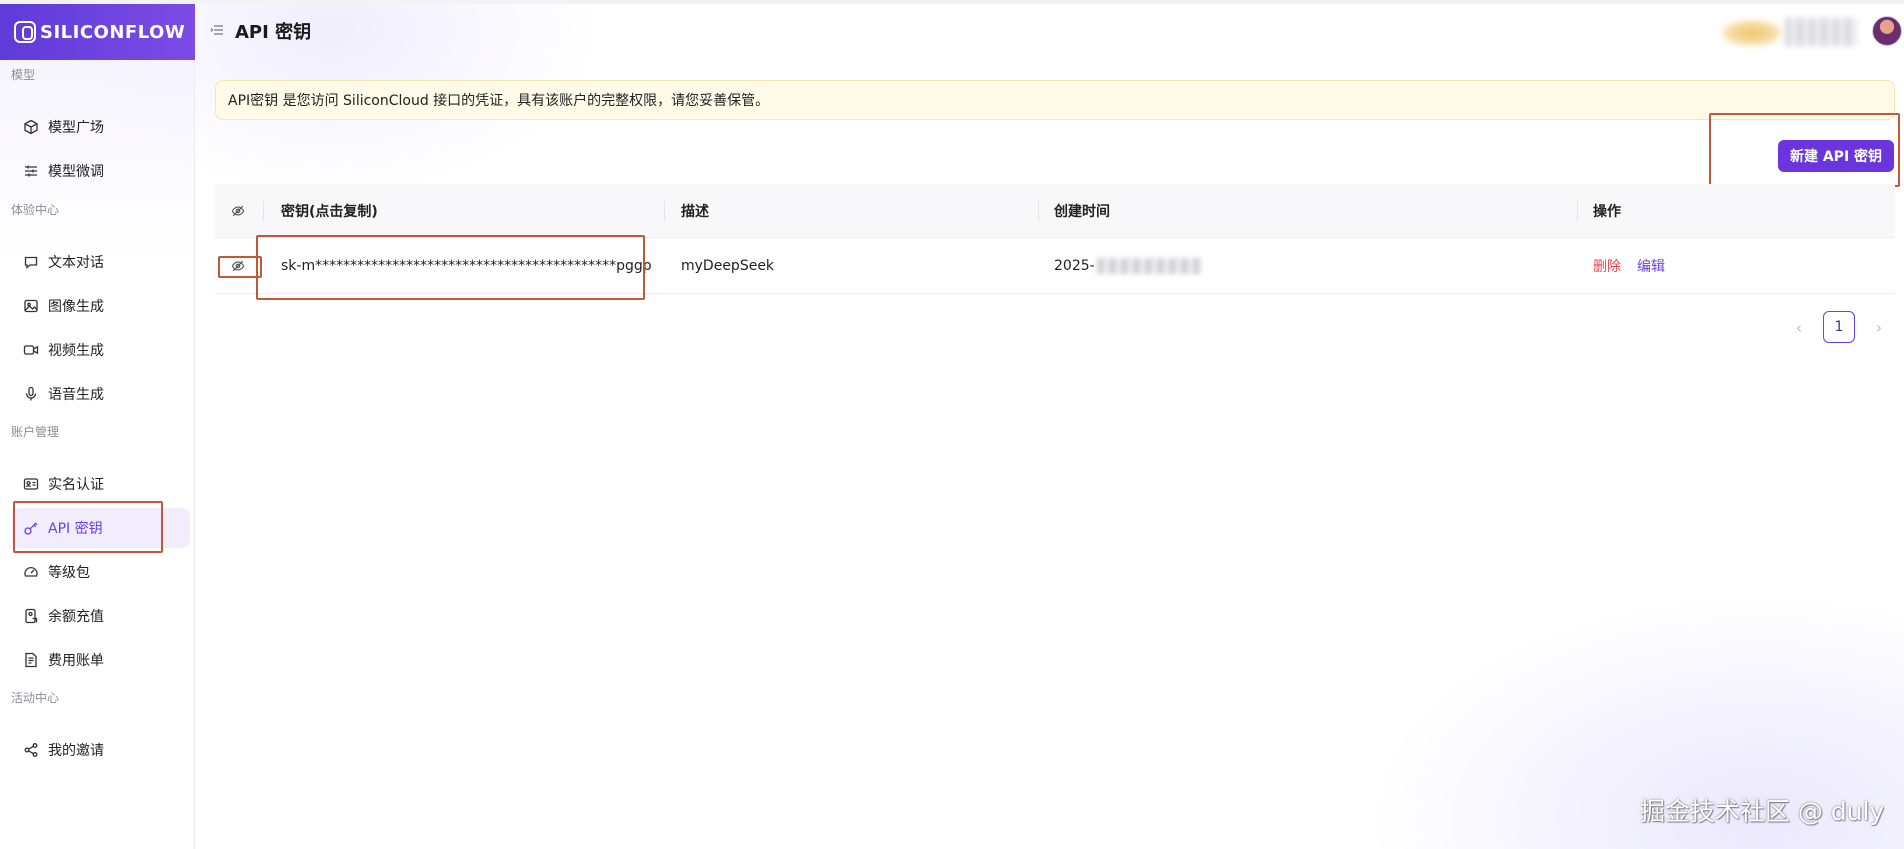  Describe the element at coordinates (695, 211) in the screenshot. I see `column-header-description: 描述` at that location.